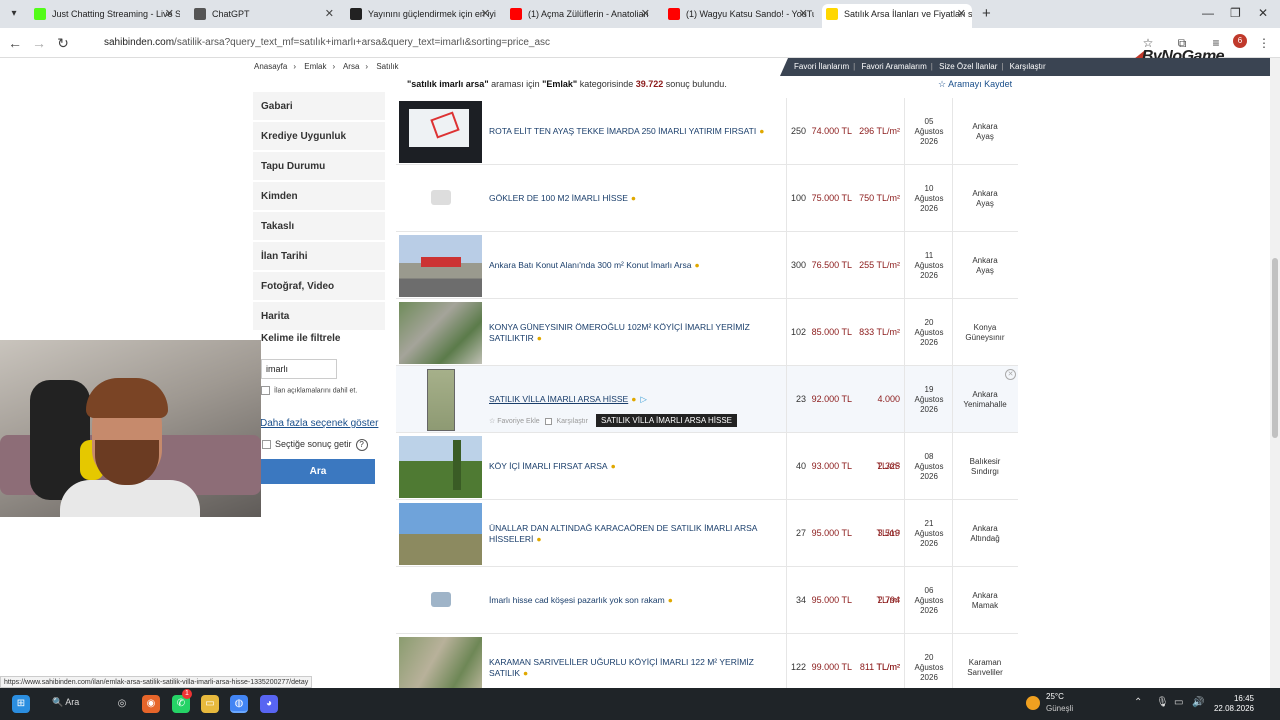 The height and width of the screenshot is (720, 1280). Describe the element at coordinates (116, 14) in the screenshot. I see `tab-label: Just Chatting Streaming - Live S` at that location.